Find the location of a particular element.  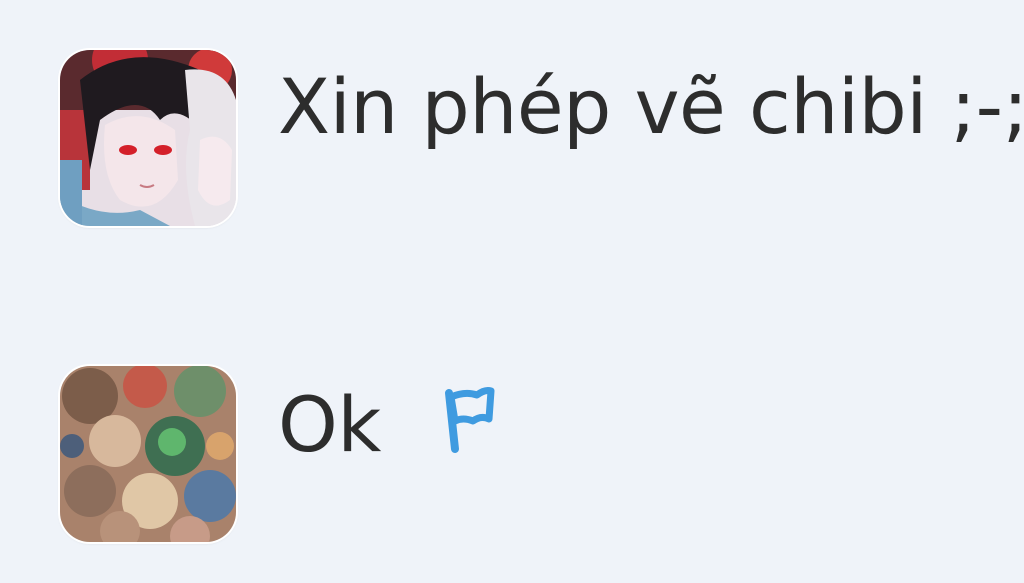

comment-text: Xin phép vẽ chibi ;-; is located at coordinates (651, 106).